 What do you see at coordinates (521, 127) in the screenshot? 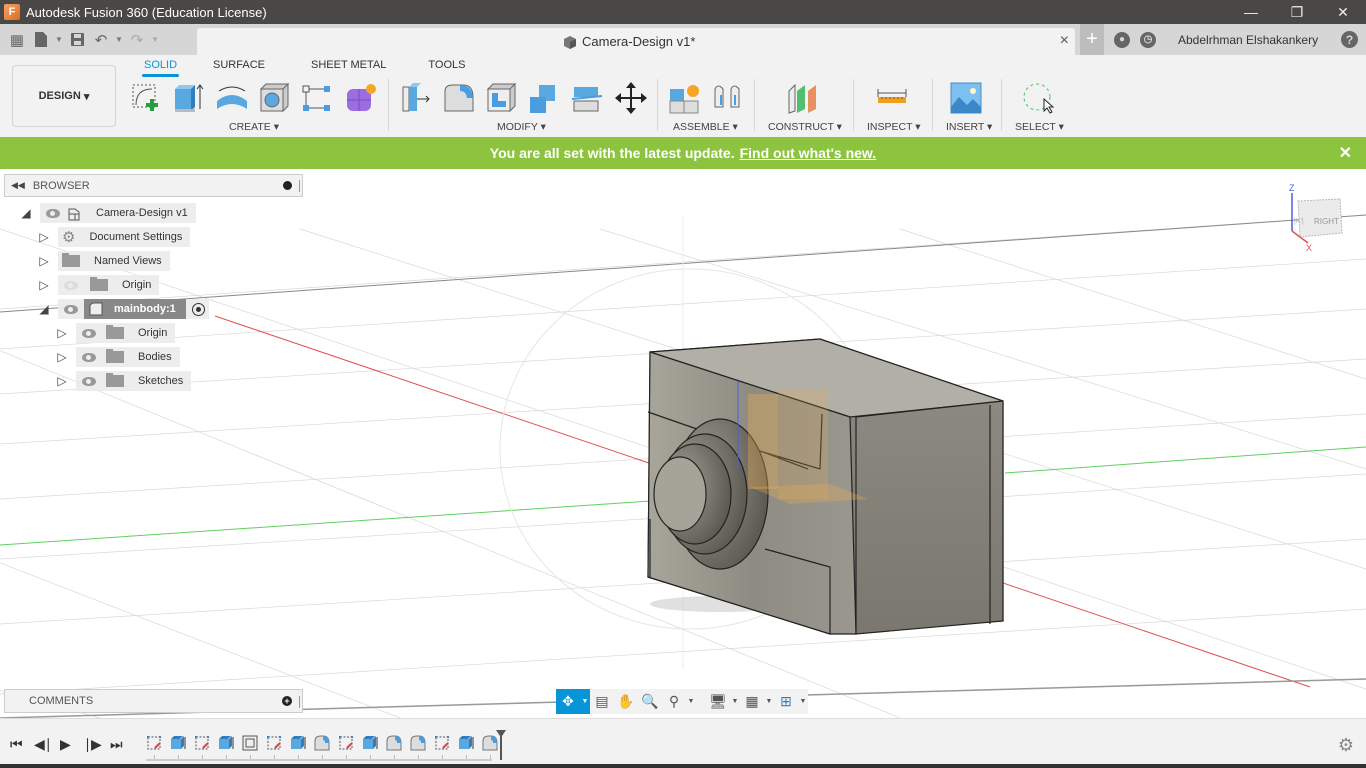
I see `modify-menu: MODIFY ▾` at bounding box center [521, 127].